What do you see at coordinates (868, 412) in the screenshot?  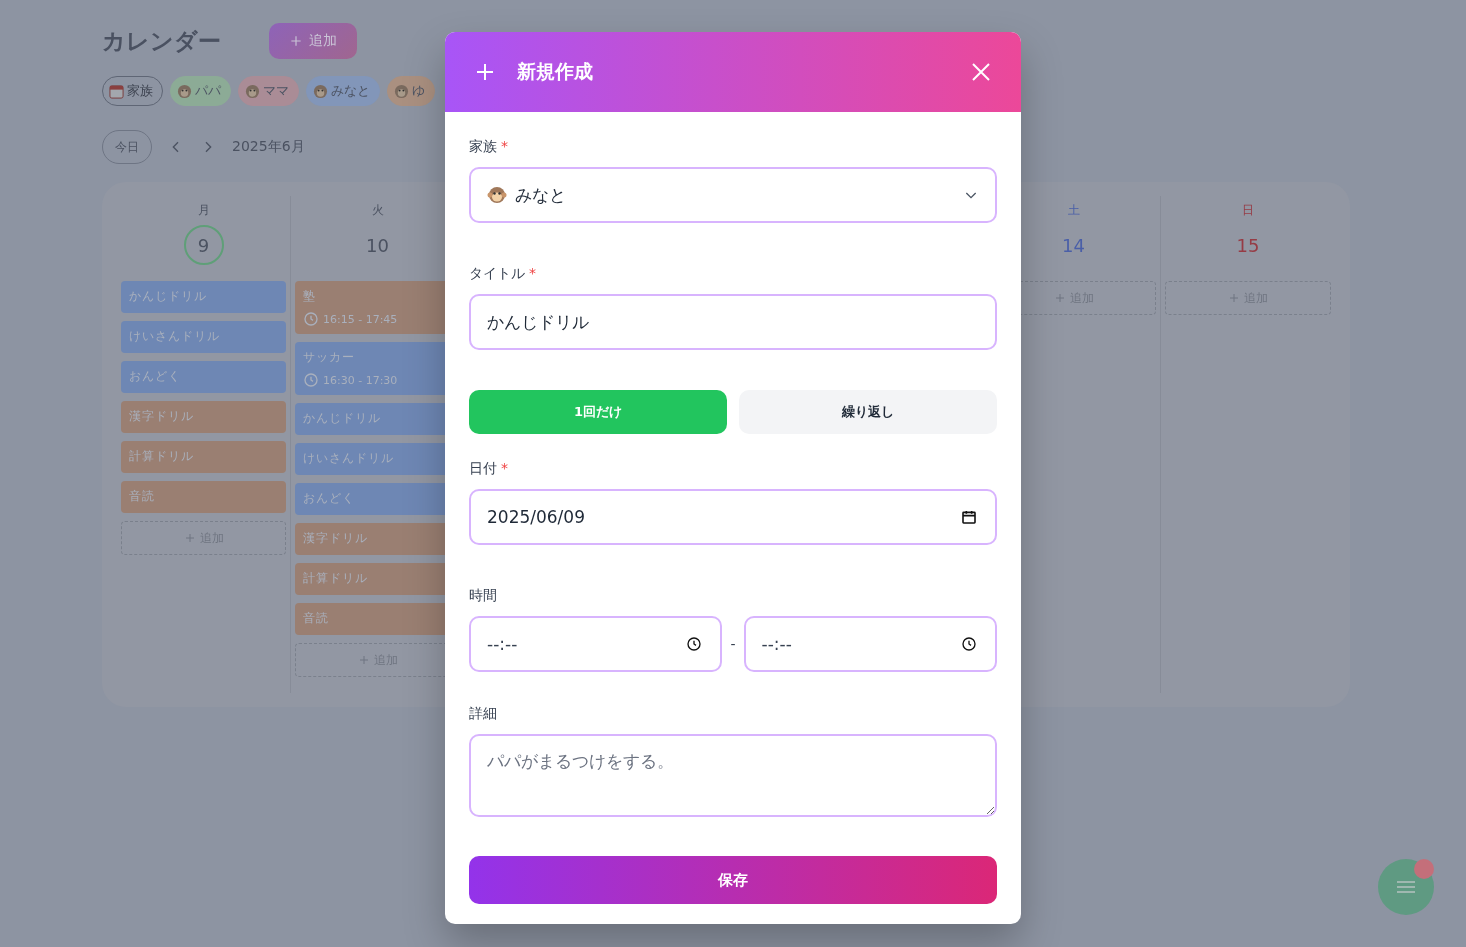 I see `mode-toggle: 繰り返し` at bounding box center [868, 412].